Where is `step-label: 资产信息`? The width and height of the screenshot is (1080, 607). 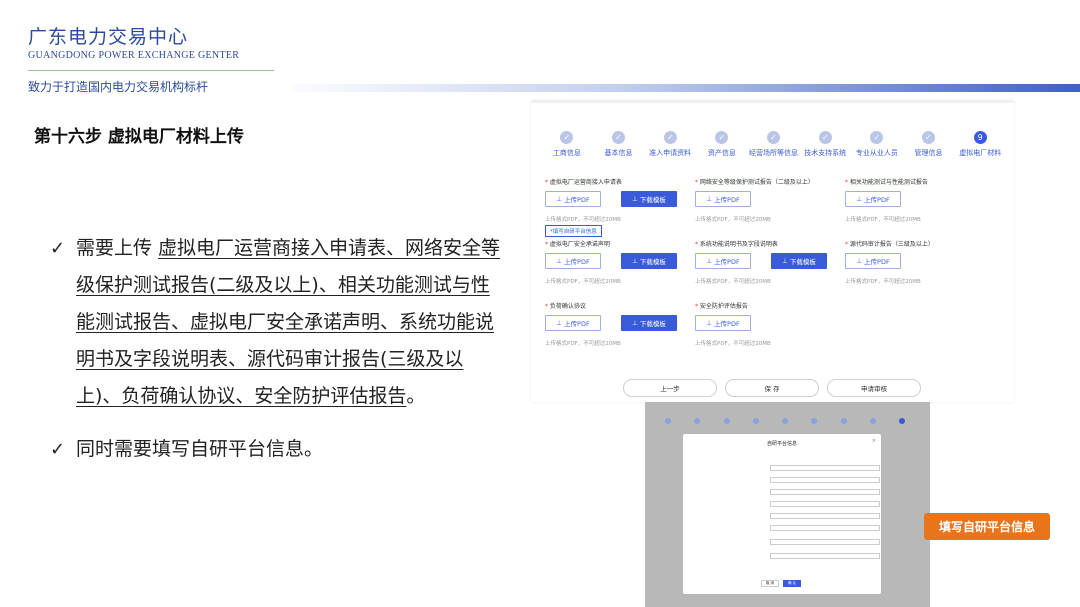
step-label: 资产信息 is located at coordinates (721, 153).